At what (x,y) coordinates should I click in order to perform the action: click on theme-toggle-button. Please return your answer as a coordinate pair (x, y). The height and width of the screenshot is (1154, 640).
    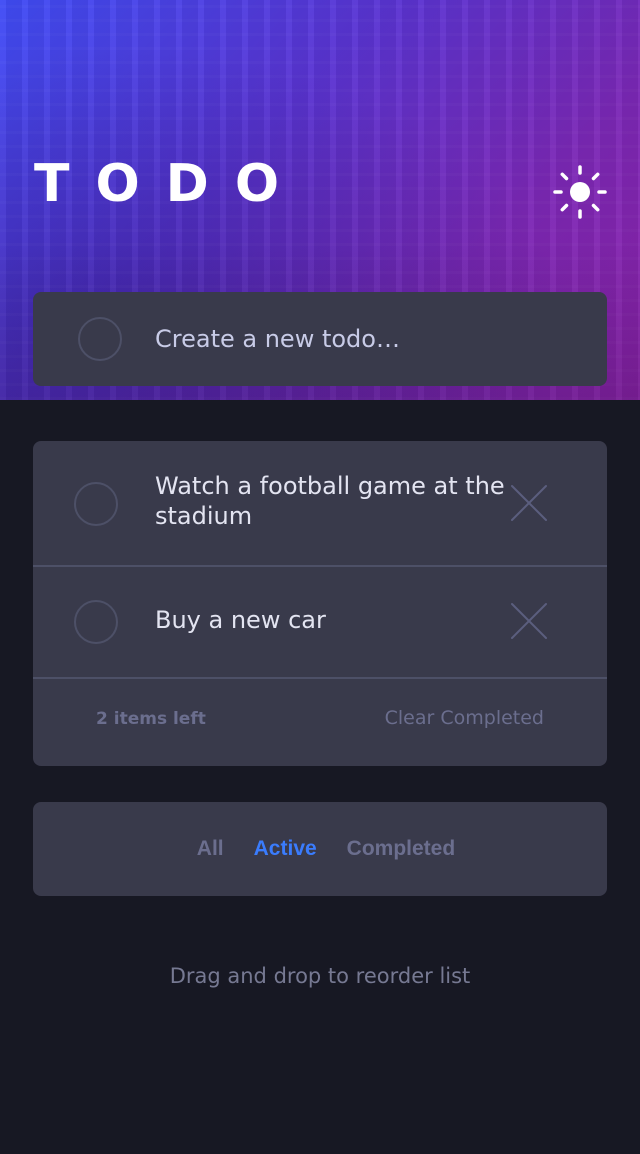
    Looking at the image, I should click on (580, 192).